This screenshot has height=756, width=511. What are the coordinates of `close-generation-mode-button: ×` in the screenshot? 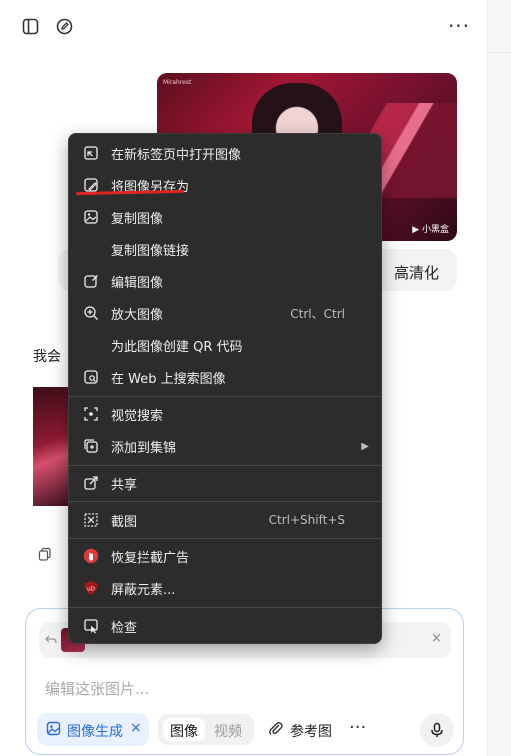 It's located at (136, 728).